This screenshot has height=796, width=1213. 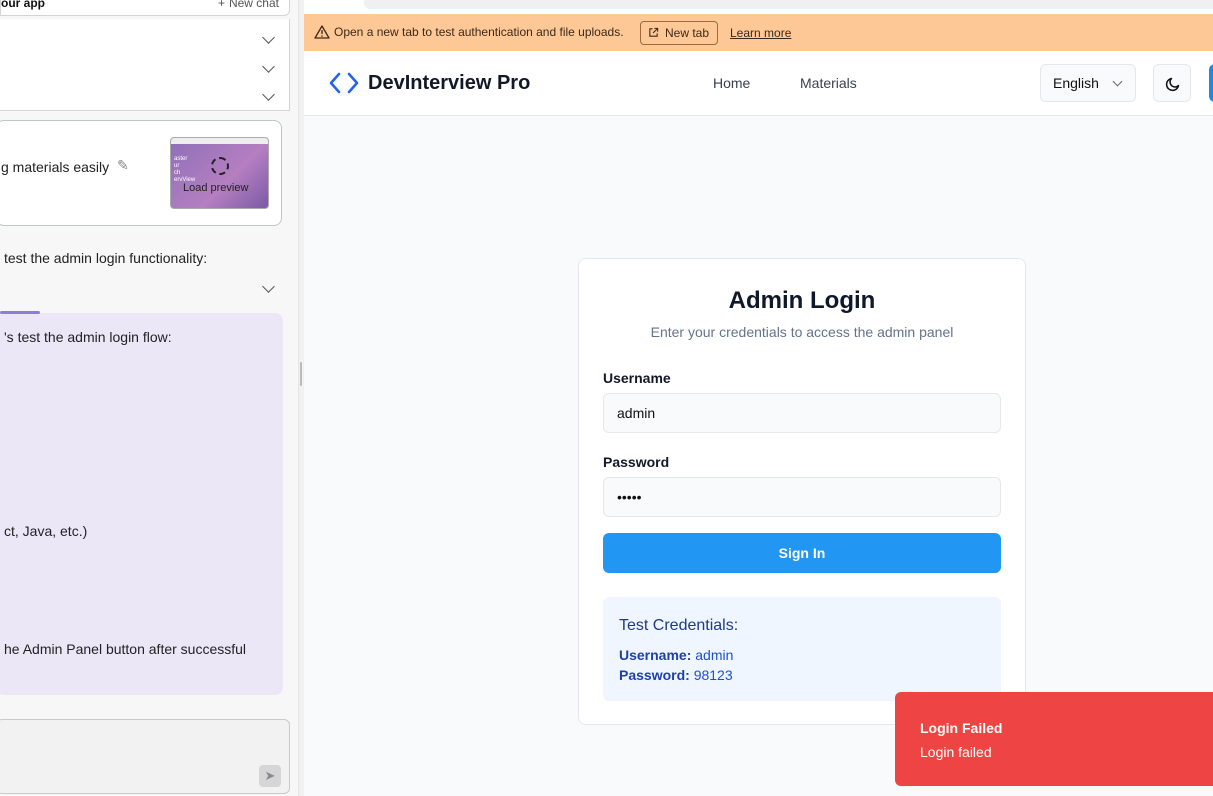 What do you see at coordinates (956, 752) in the screenshot?
I see `toast-message: Login failed` at bounding box center [956, 752].